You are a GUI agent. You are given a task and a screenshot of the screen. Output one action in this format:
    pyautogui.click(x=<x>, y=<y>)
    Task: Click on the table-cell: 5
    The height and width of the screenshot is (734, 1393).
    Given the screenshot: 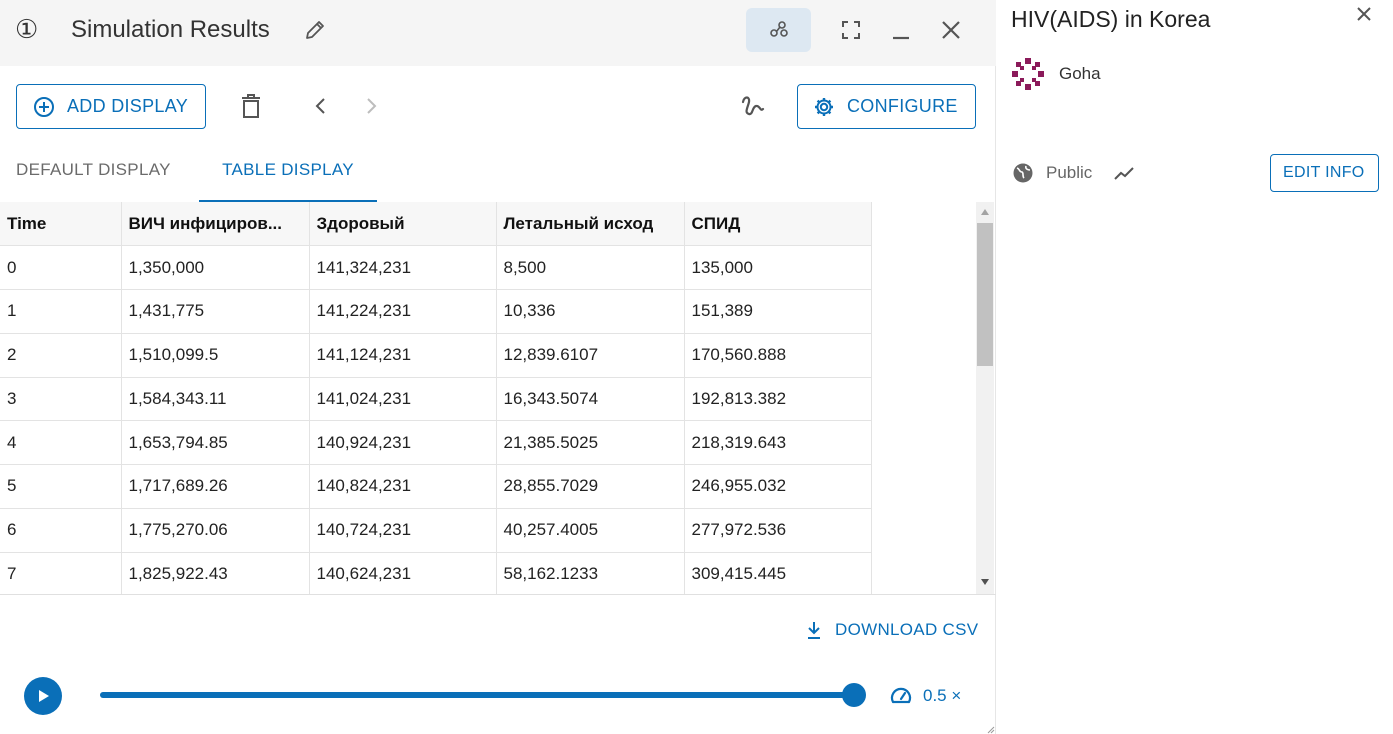 What is the action you would take?
    pyautogui.click(x=61, y=486)
    